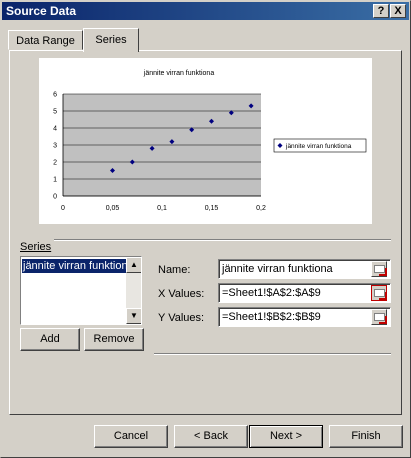 The height and width of the screenshot is (458, 411). What do you see at coordinates (131, 436) in the screenshot?
I see `cancel-button: Cancel` at bounding box center [131, 436].